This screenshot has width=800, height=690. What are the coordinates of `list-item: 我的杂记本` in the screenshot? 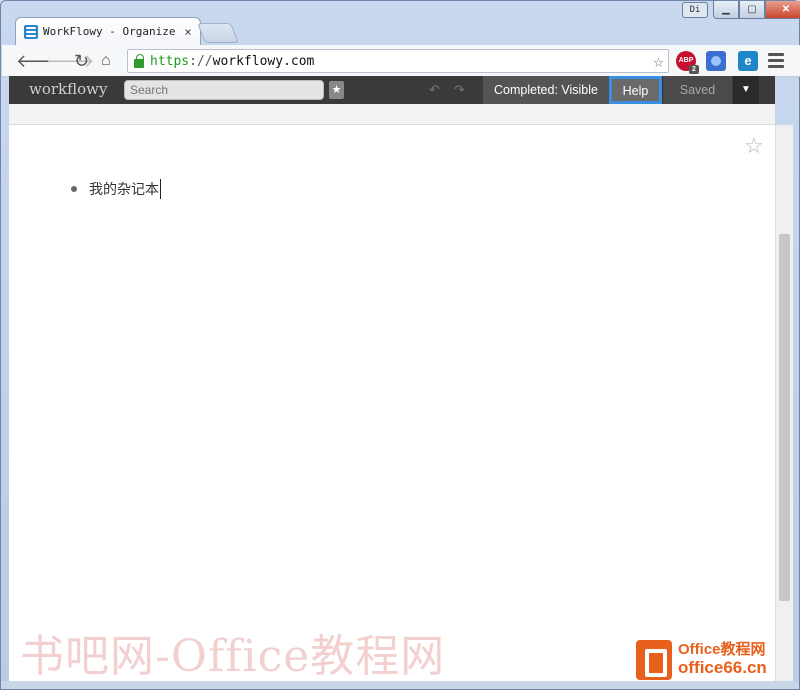 It's located at (116, 189).